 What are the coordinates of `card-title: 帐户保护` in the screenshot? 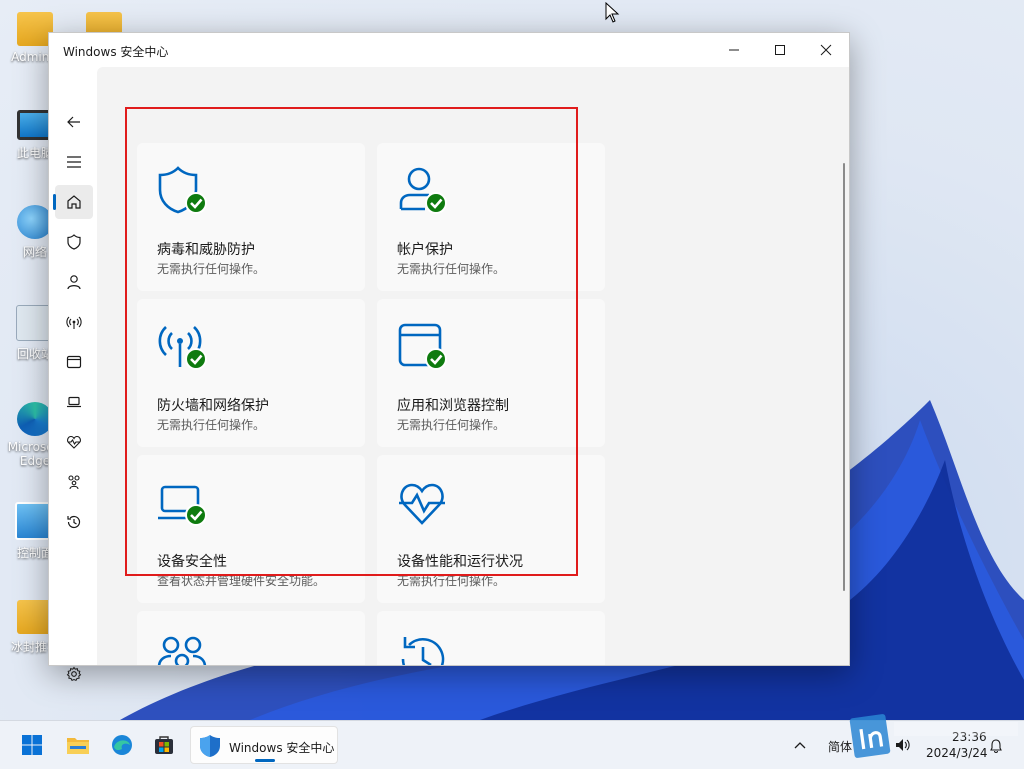 It's located at (425, 250).